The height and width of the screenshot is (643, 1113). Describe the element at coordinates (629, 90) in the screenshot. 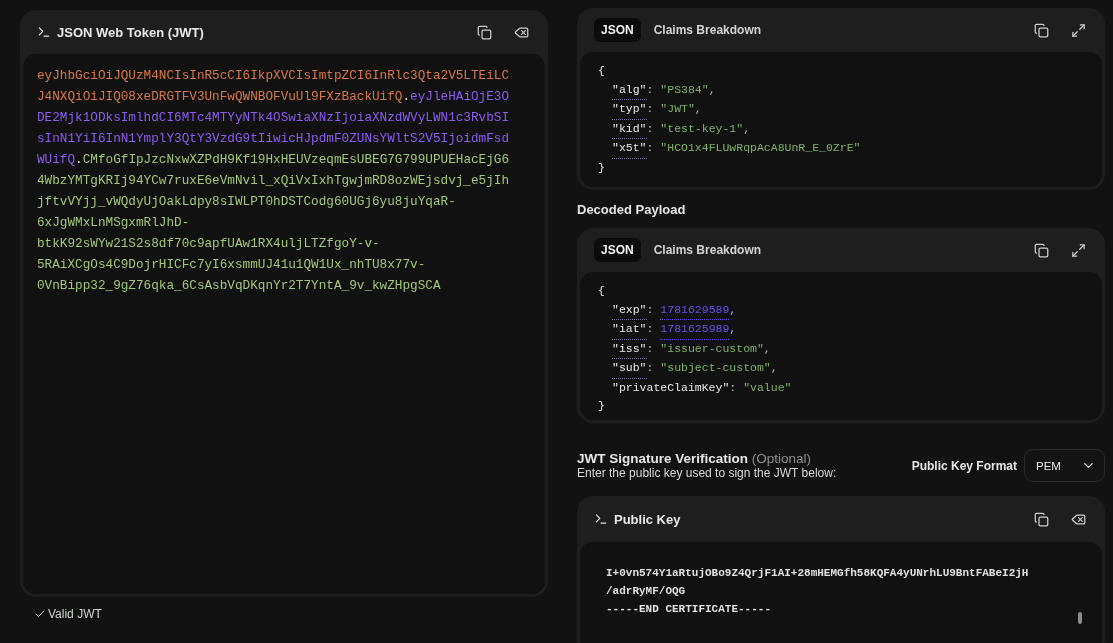

I see `claim-key: "alg"` at that location.